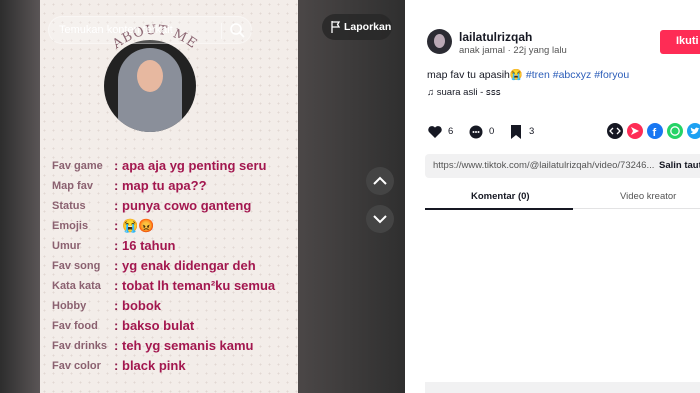 This screenshot has height=393, width=700. I want to click on about-me-key: Fav game, so click(77, 166).